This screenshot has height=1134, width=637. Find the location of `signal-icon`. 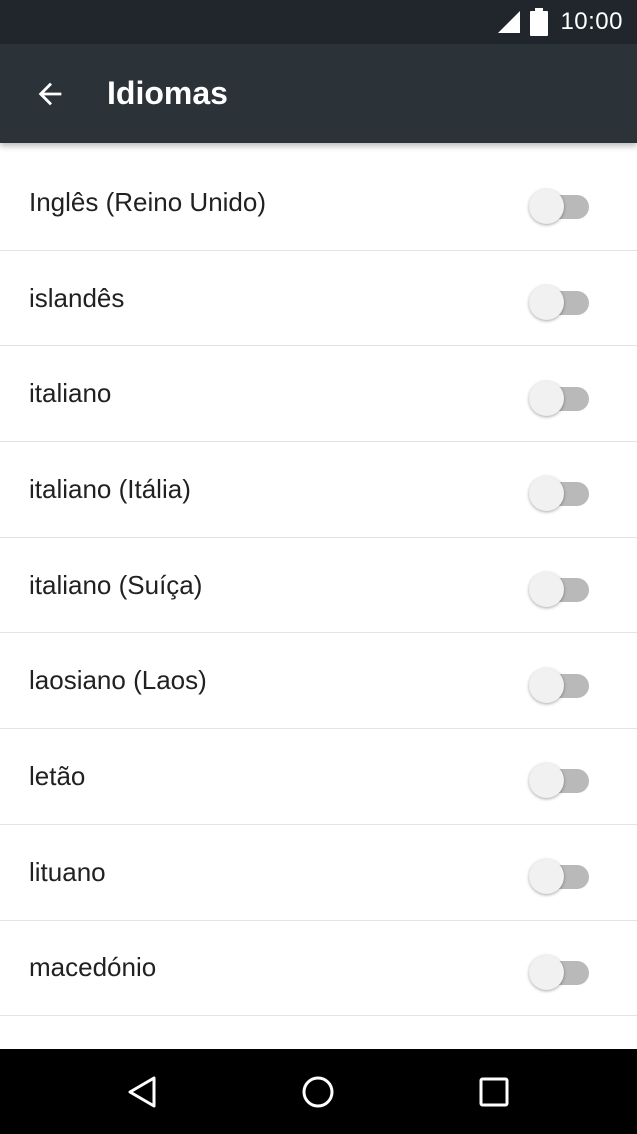

signal-icon is located at coordinates (509, 22).